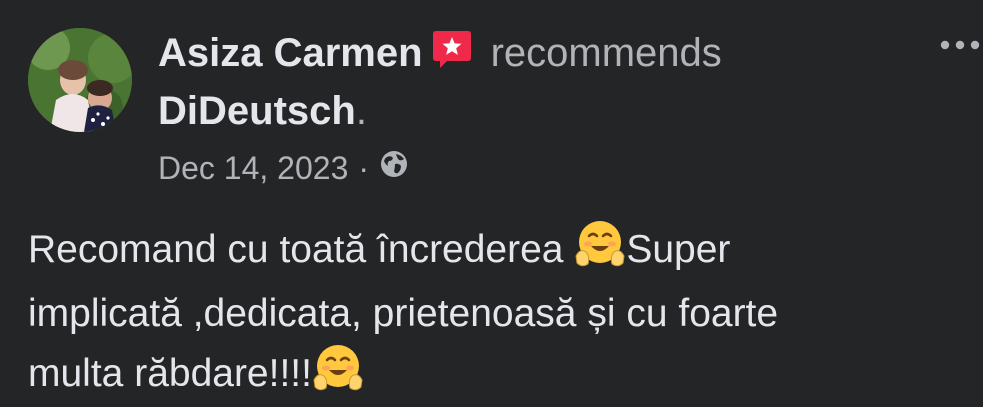 Image resolution: width=983 pixels, height=407 pixels. What do you see at coordinates (301, 249) in the screenshot?
I see `body-text-part1: Recomand cu toată încrederea` at bounding box center [301, 249].